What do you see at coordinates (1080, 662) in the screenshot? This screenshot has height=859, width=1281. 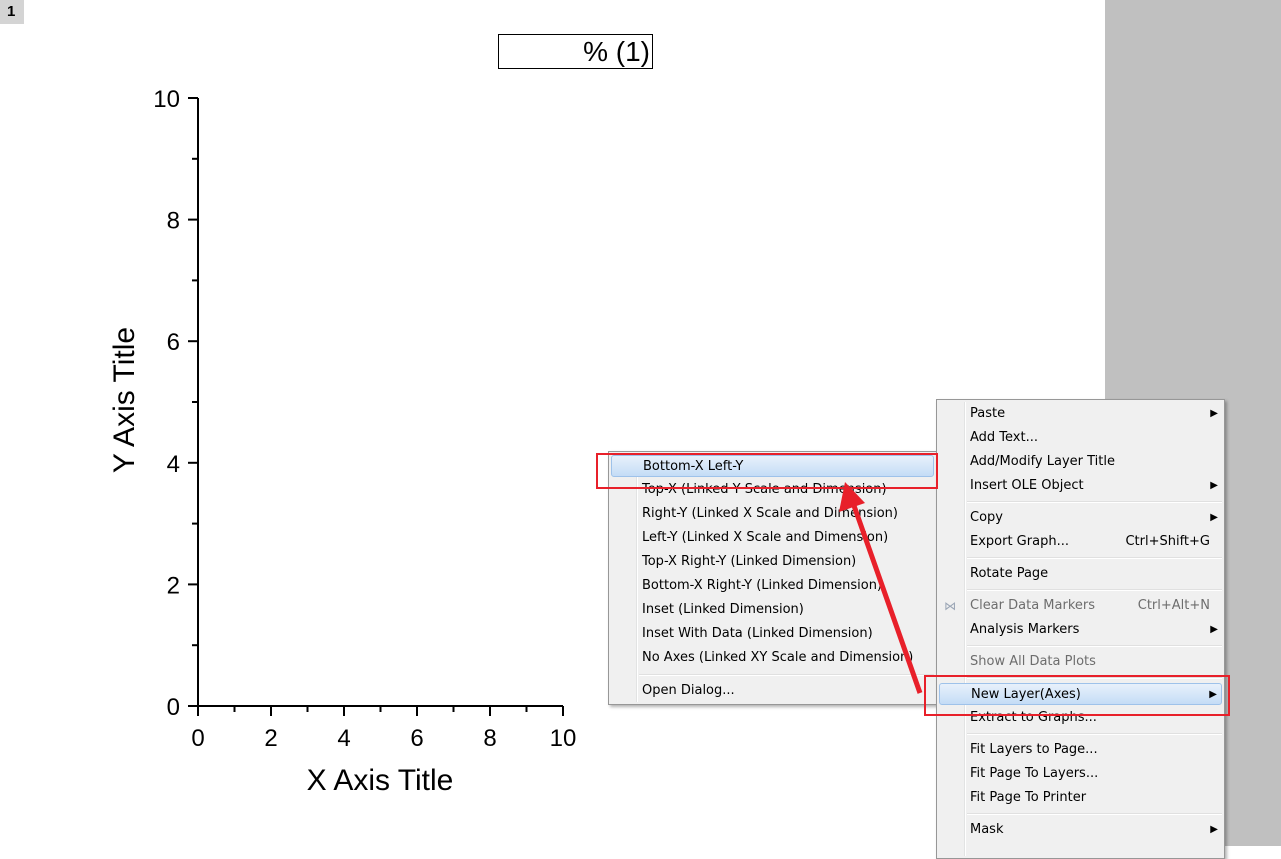 I see `menu-item-show-all-data-plots: Show All Data Plots` at bounding box center [1080, 662].